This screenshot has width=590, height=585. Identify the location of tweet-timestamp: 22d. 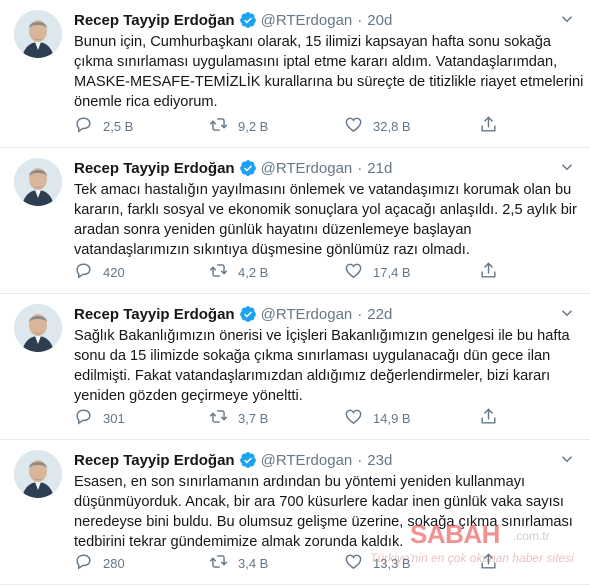
(379, 314).